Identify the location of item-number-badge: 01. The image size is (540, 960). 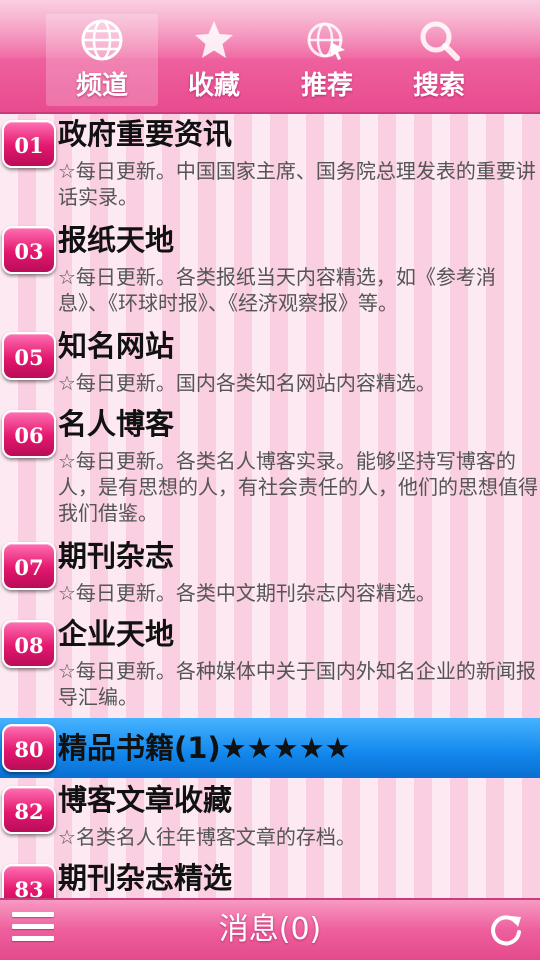
(29, 144).